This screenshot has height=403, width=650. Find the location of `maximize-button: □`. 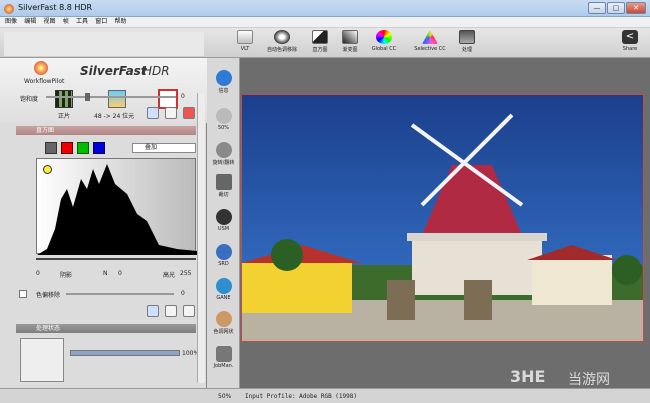

maximize-button: □ is located at coordinates (616, 8).